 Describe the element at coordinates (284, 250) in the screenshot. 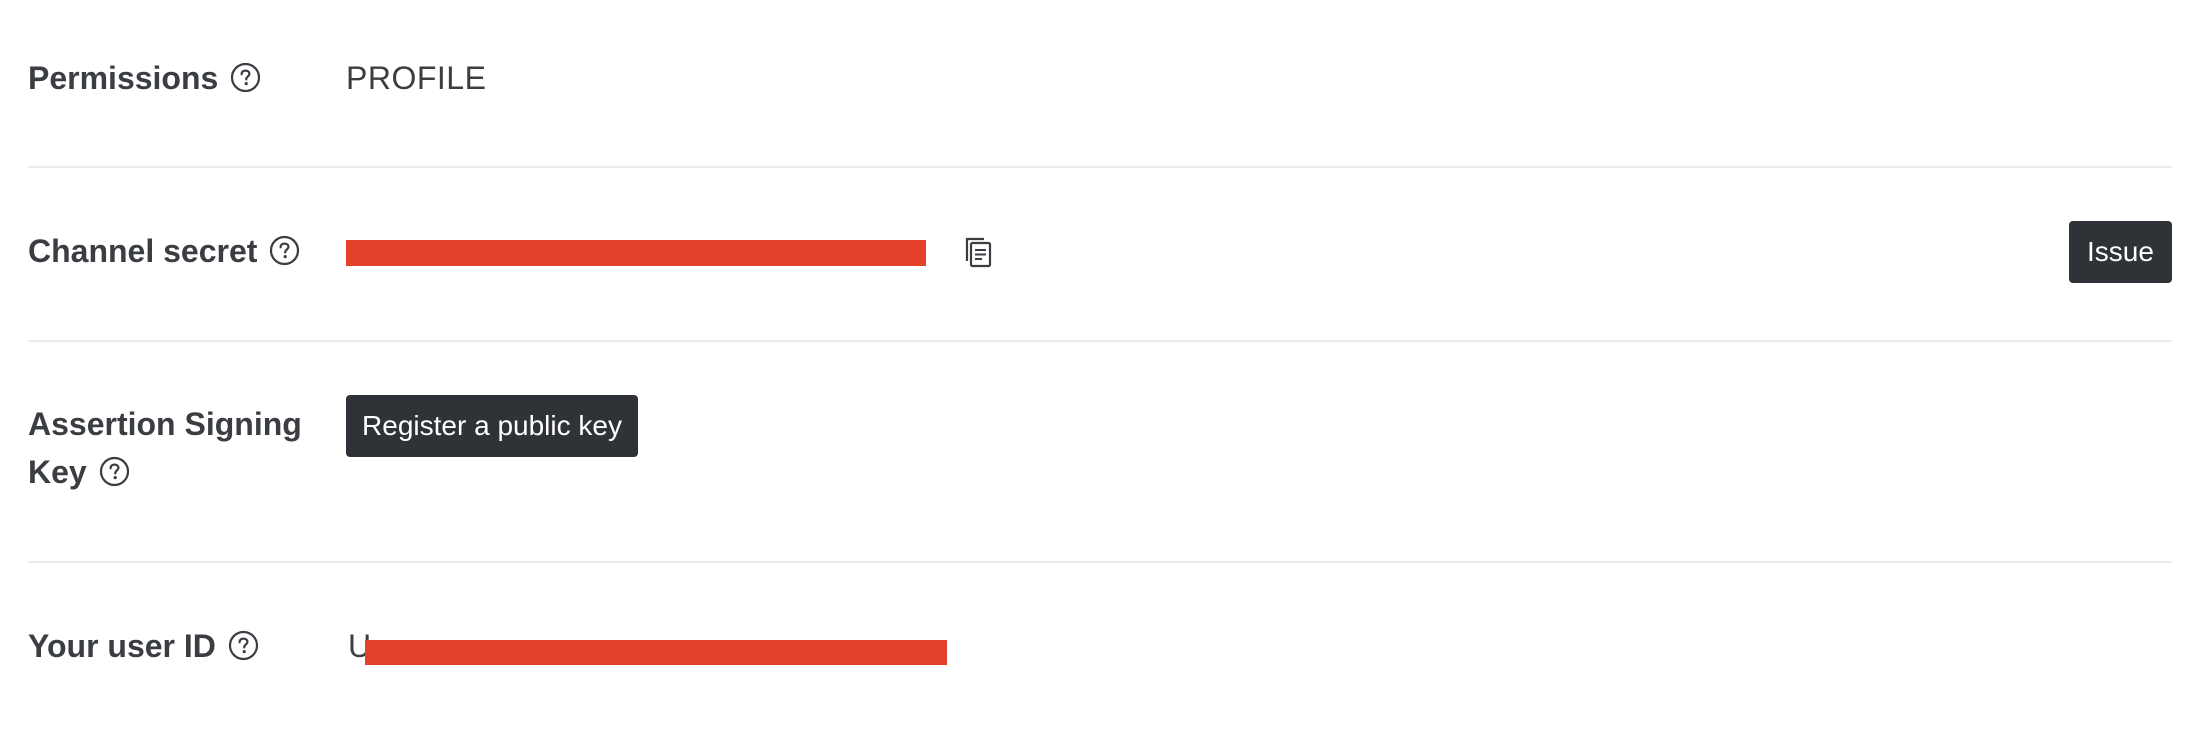

I see `channel-secret-help-icon` at that location.